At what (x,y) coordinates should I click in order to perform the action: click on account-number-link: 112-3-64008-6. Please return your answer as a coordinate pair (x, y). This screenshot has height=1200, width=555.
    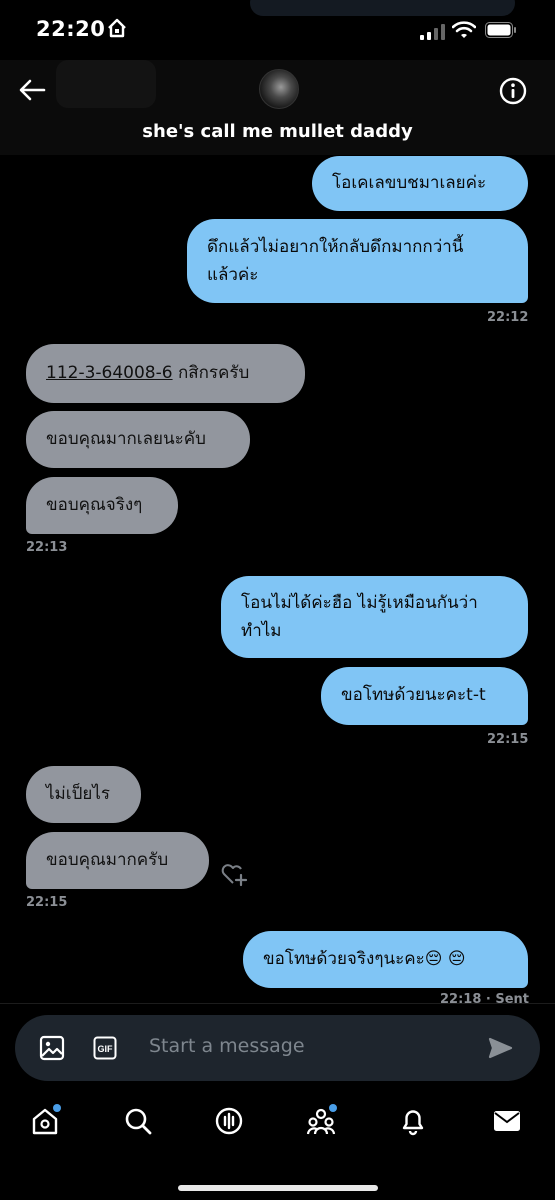
    Looking at the image, I should click on (109, 373).